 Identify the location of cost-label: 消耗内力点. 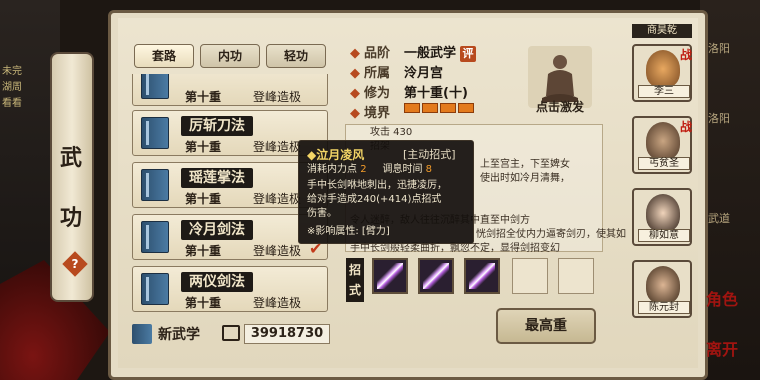
(332, 169).